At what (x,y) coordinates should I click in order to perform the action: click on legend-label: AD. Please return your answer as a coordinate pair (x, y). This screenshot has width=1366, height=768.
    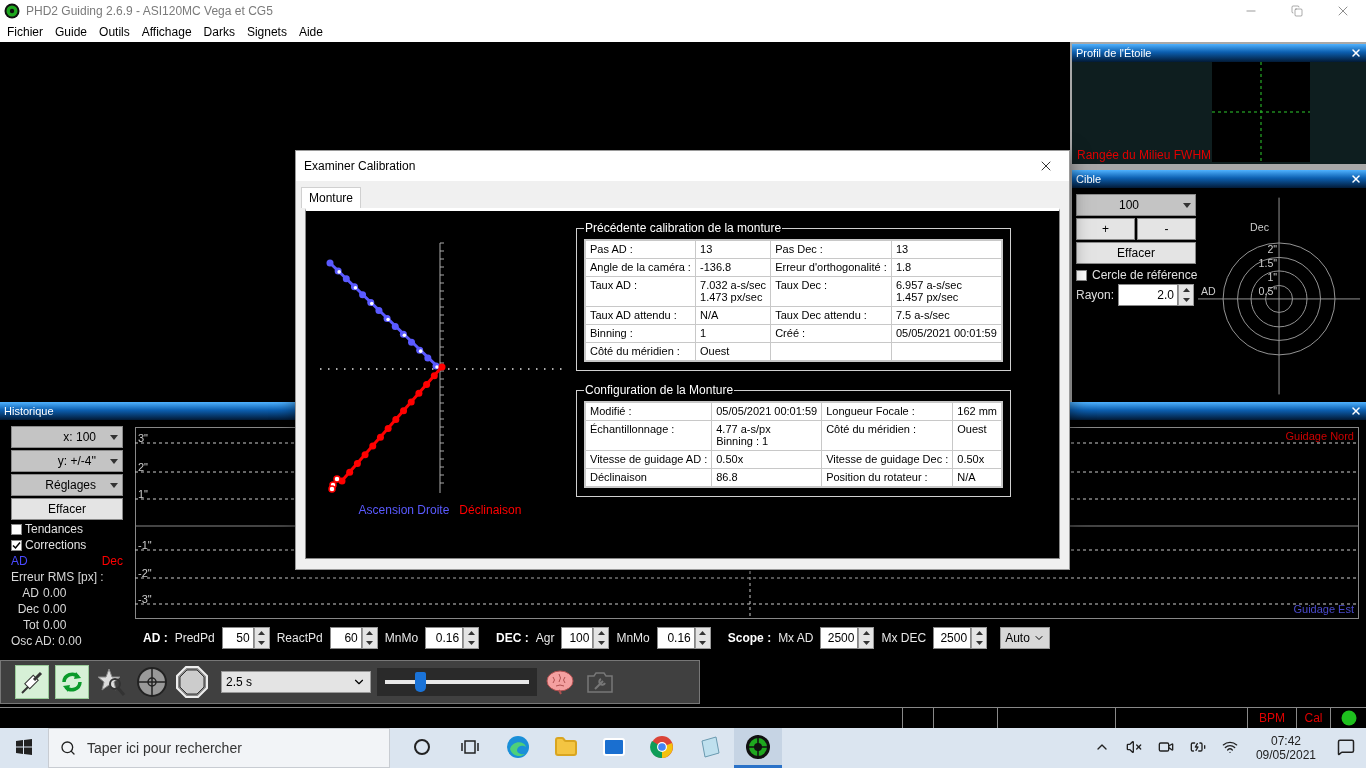
    Looking at the image, I should click on (19, 561).